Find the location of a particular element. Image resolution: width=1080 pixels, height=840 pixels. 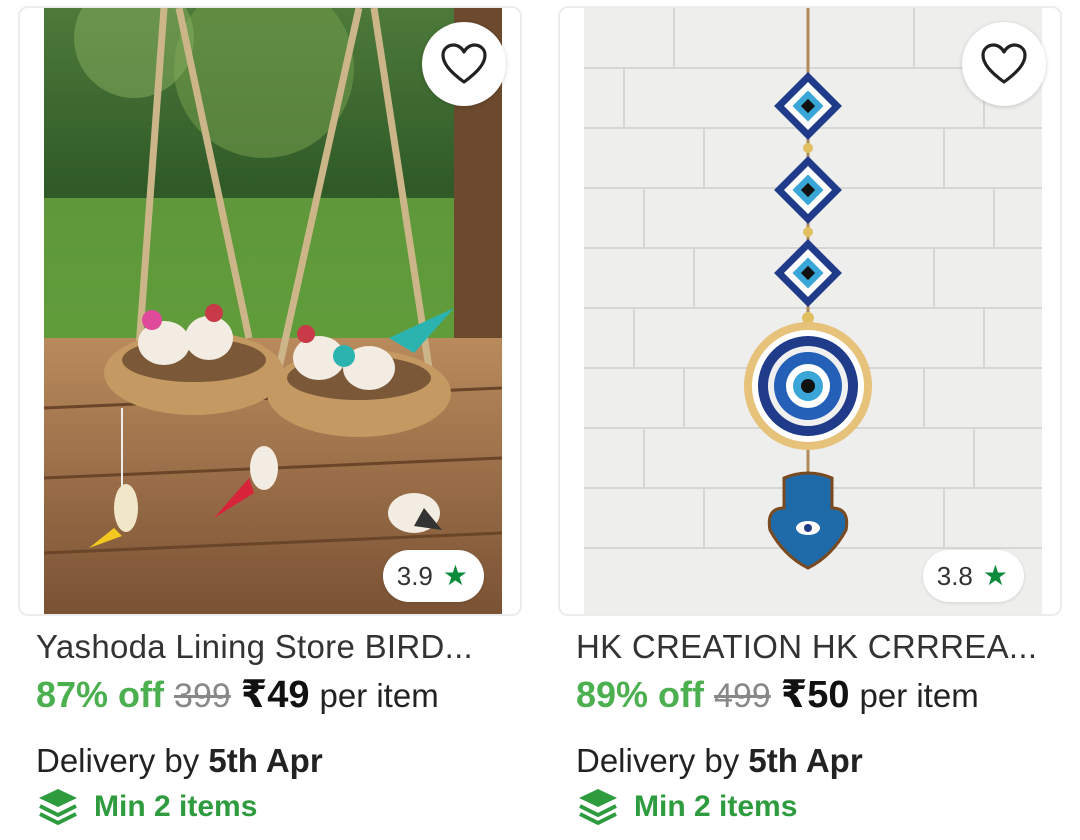

rating-badge: 3.8 ★ is located at coordinates (973, 576).